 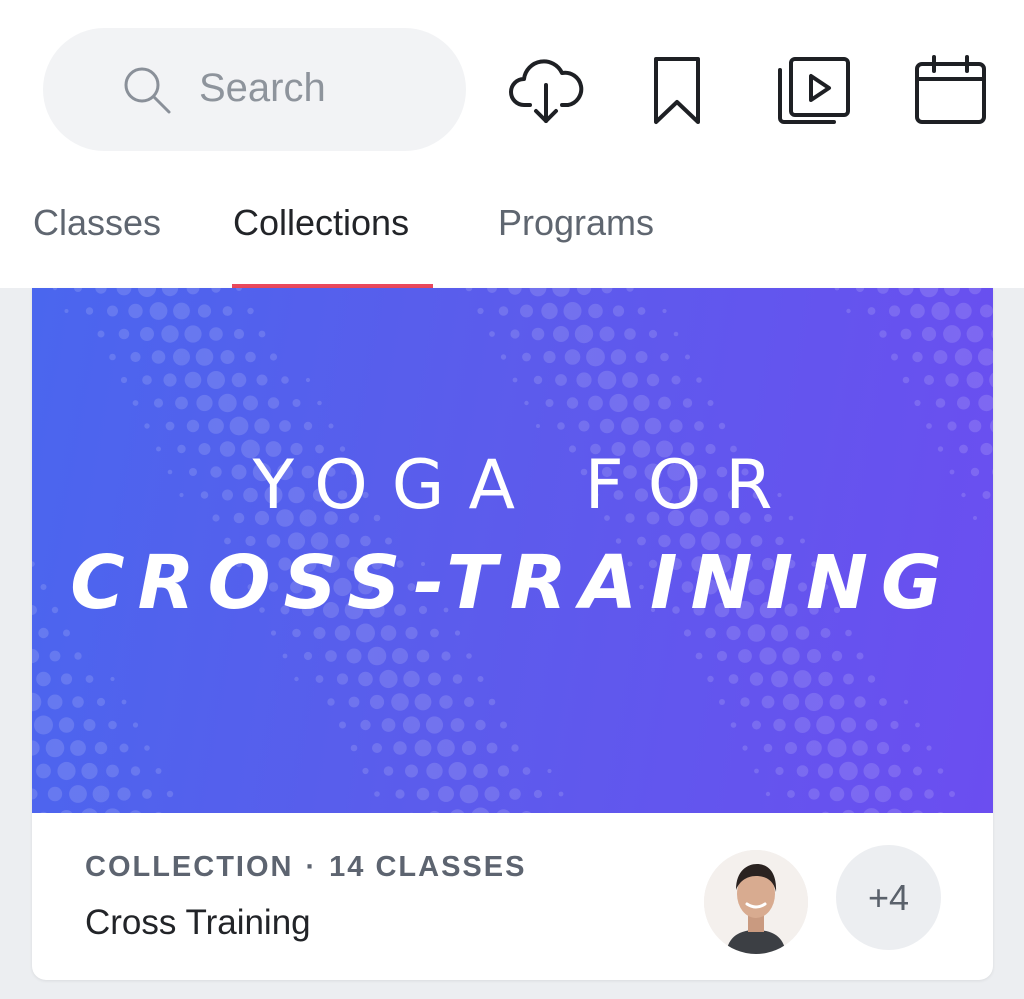 What do you see at coordinates (951, 91) in the screenshot?
I see `calendar-icon` at bounding box center [951, 91].